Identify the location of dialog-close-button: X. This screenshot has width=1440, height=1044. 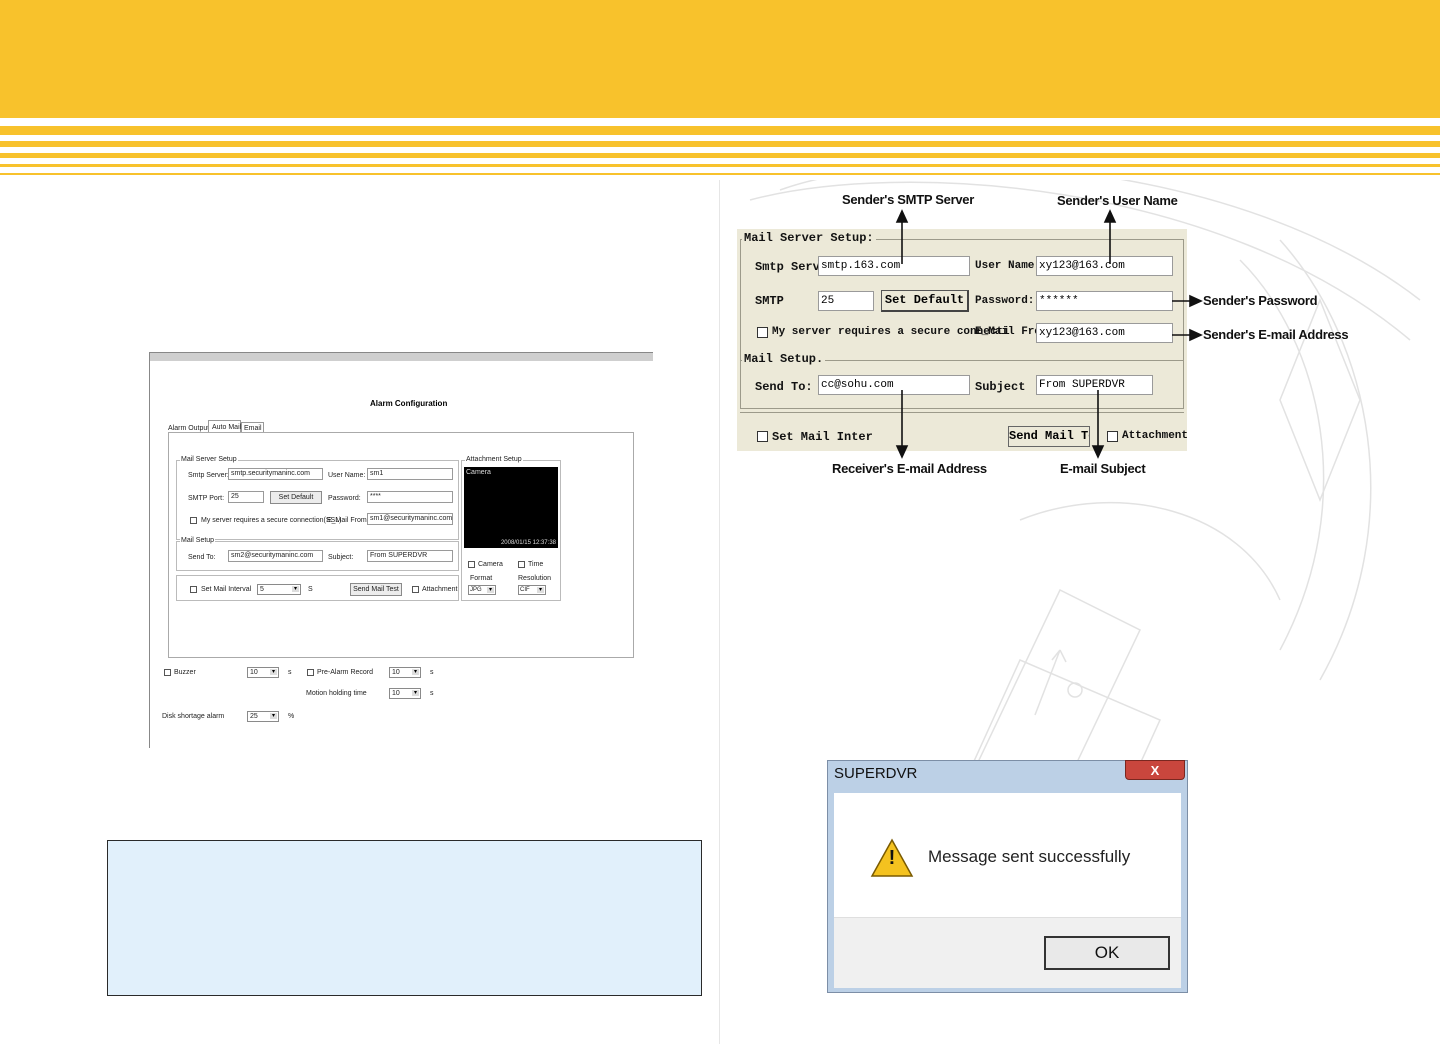
(1155, 770).